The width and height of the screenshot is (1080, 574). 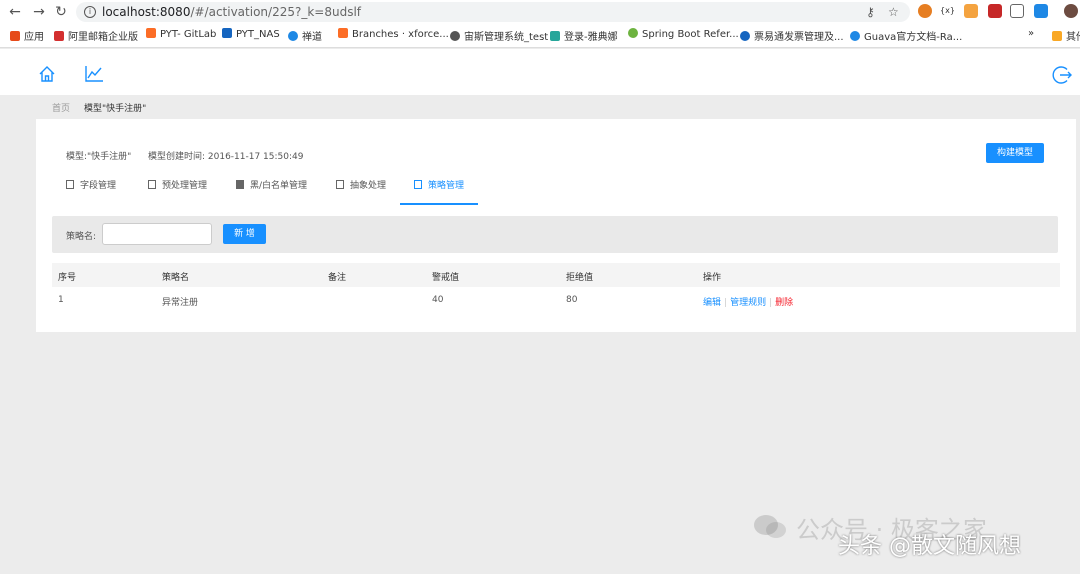 I want to click on info-icon: i, so click(x=90, y=12).